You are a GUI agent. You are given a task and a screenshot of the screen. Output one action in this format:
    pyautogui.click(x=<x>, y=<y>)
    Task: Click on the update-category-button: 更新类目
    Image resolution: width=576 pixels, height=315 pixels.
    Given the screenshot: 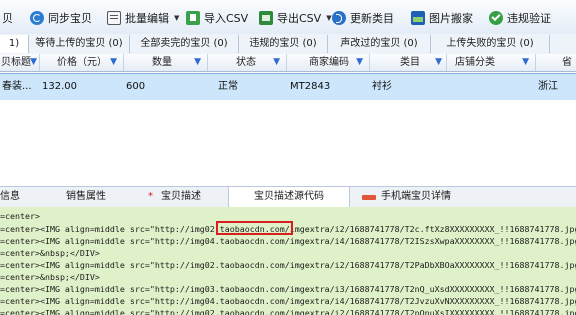 What is the action you would take?
    pyautogui.click(x=363, y=18)
    